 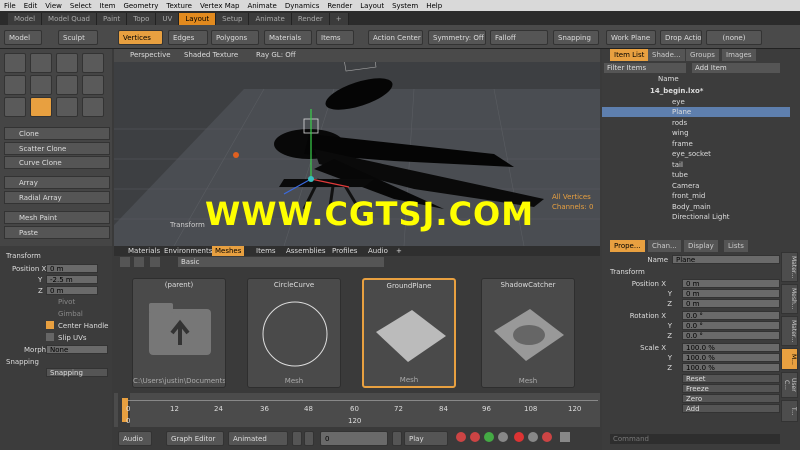 What do you see at coordinates (576, 37) in the screenshot?
I see `snapping-button: Snapping` at bounding box center [576, 37].